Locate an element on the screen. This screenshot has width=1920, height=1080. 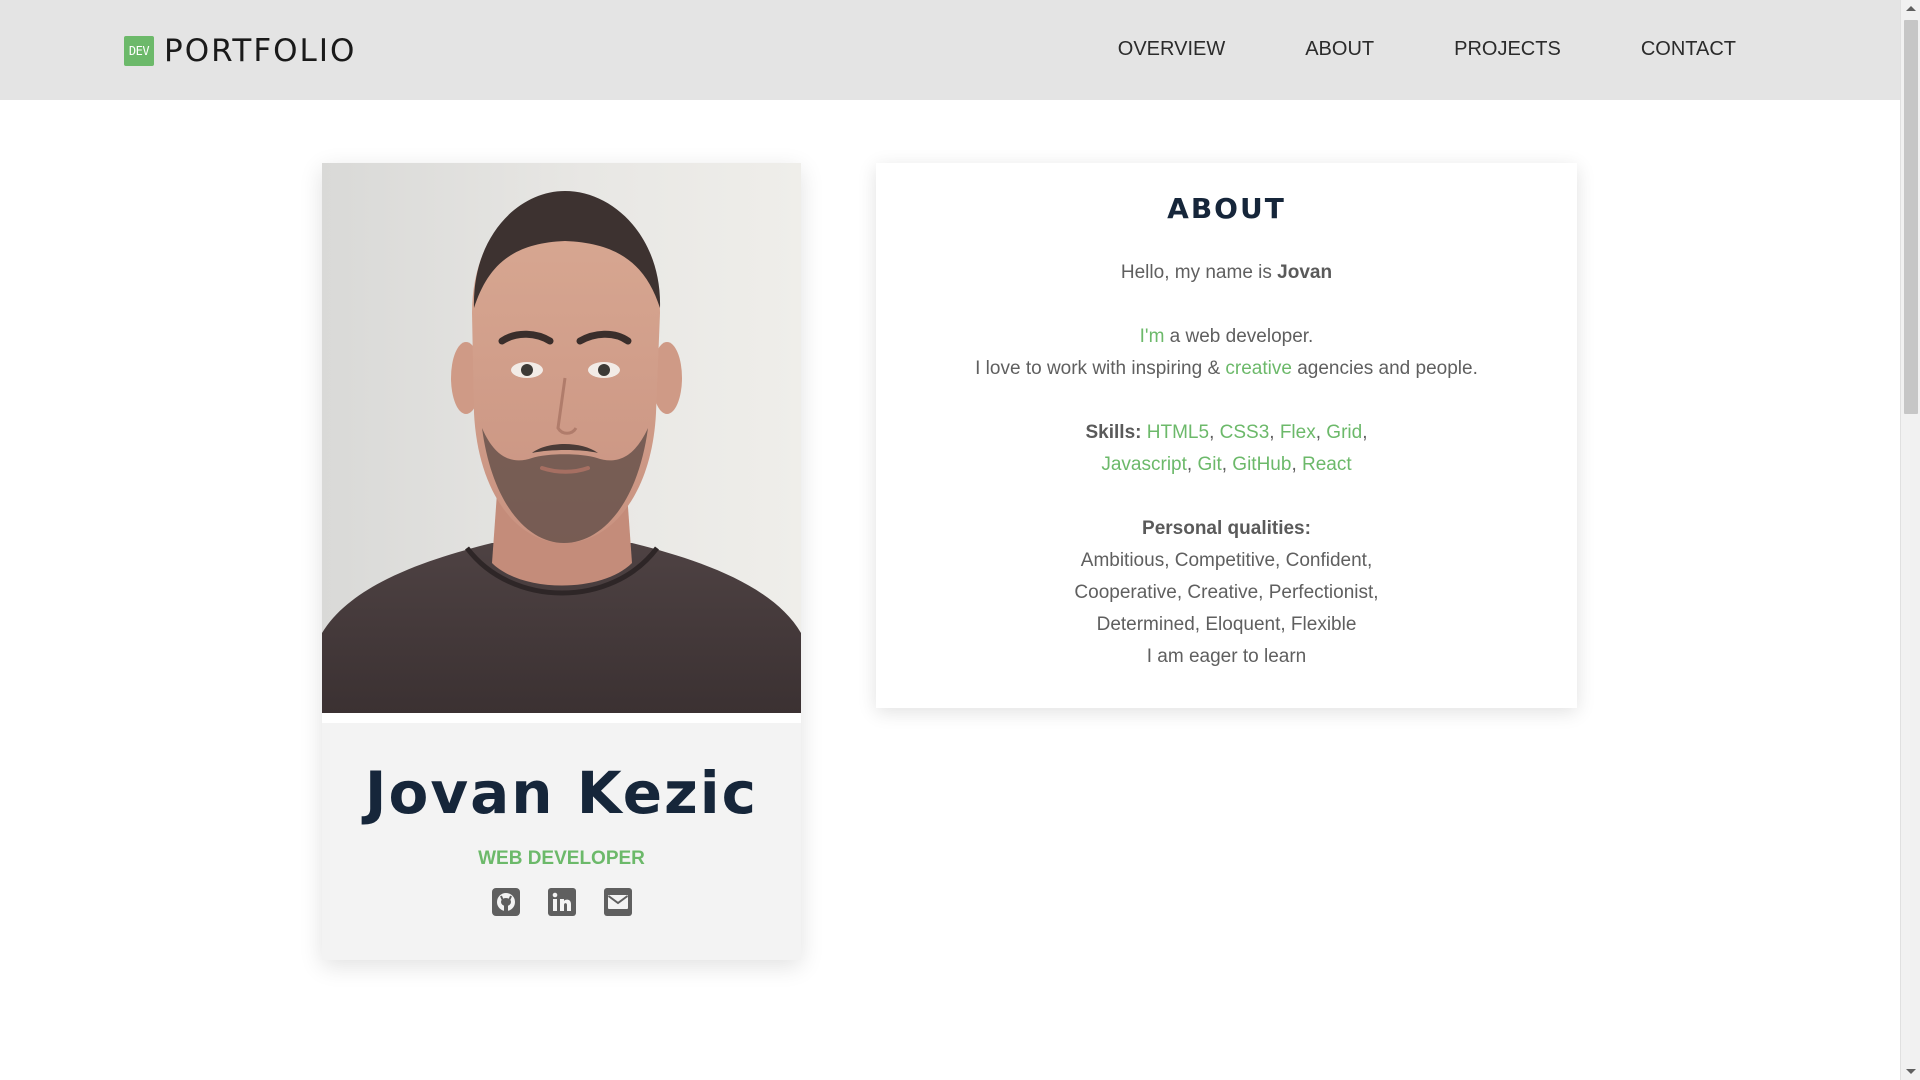
logo-text: PORTFOLIO is located at coordinates (260, 51).